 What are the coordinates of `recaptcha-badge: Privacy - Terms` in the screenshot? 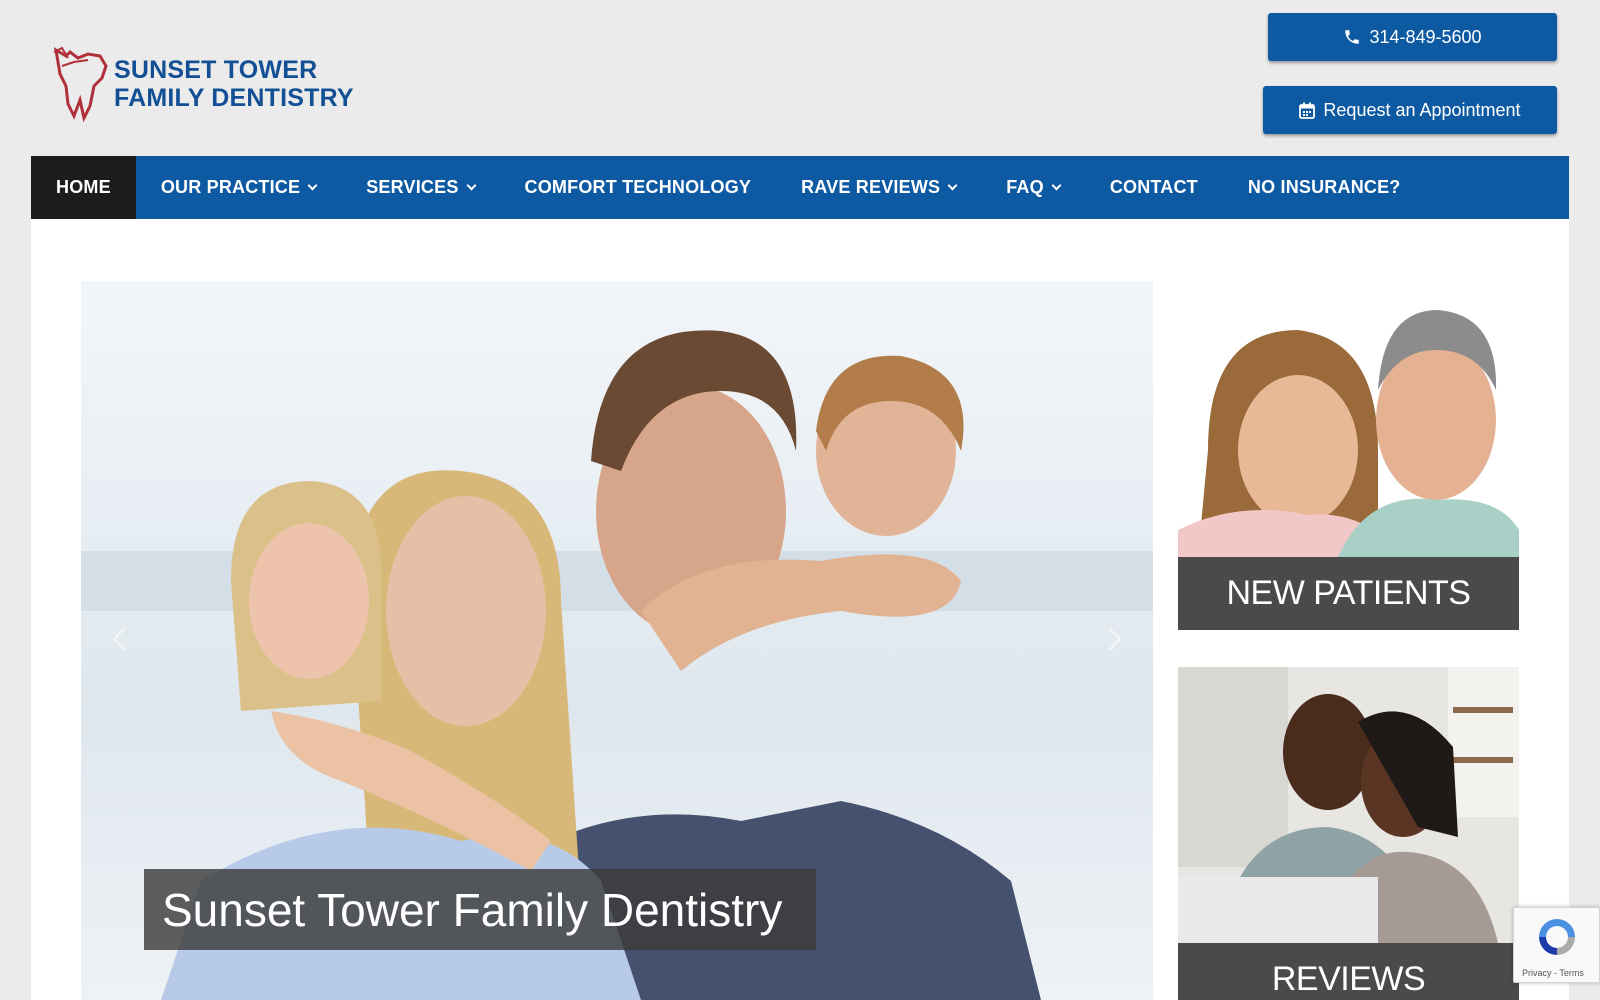 It's located at (1556, 945).